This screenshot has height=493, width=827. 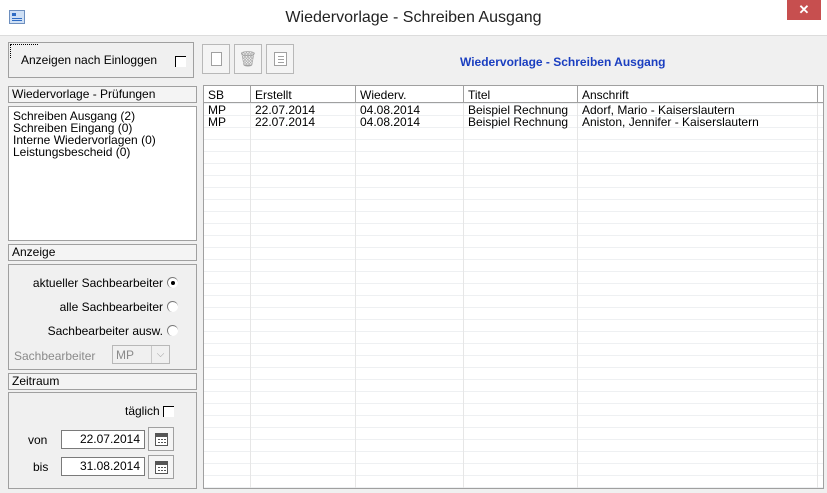 What do you see at coordinates (477, 95) in the screenshot?
I see `column-header-titel: Titel` at bounding box center [477, 95].